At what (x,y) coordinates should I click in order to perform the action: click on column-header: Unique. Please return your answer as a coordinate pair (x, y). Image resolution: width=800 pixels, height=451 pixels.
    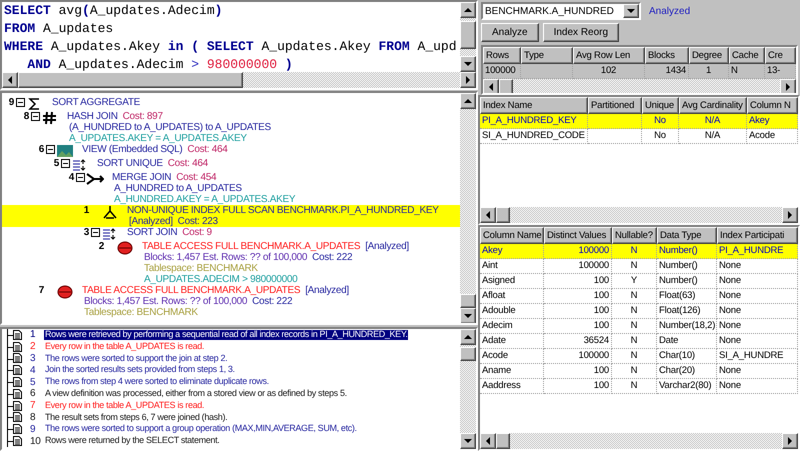
    Looking at the image, I should click on (660, 105).